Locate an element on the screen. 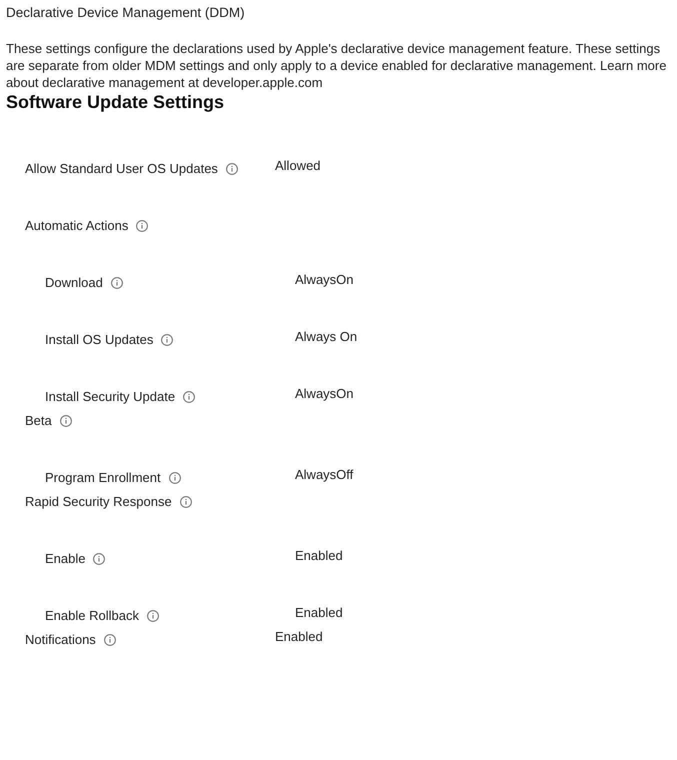 The width and height of the screenshot is (677, 760). setting-label: Allow Standard User OS Updates is located at coordinates (121, 168).